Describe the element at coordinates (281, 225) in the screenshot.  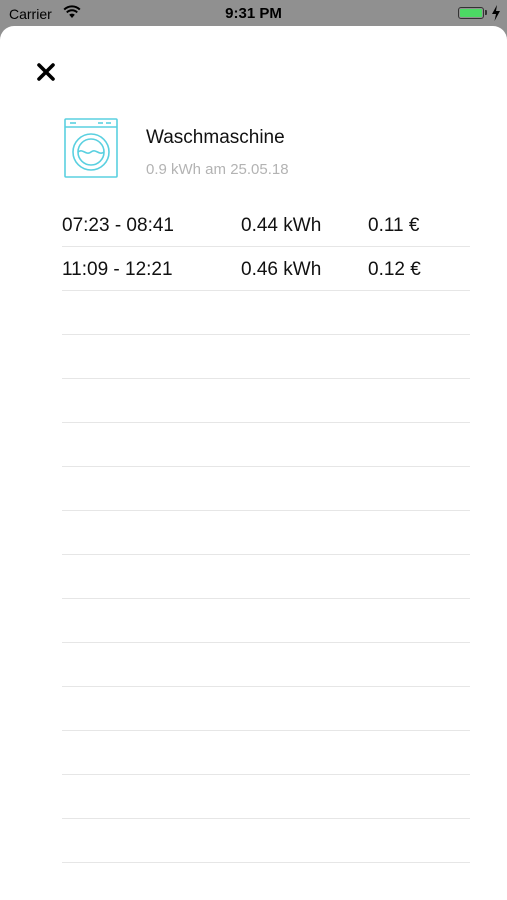
I see `session-energy: 0.44 kWh` at that location.